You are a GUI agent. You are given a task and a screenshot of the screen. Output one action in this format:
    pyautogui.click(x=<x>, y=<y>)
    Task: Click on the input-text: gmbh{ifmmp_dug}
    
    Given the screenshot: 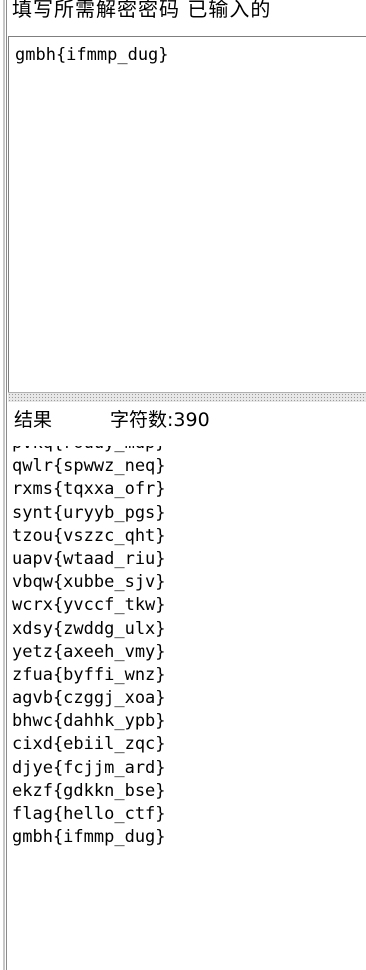 What is the action you would take?
    pyautogui.click(x=92, y=55)
    